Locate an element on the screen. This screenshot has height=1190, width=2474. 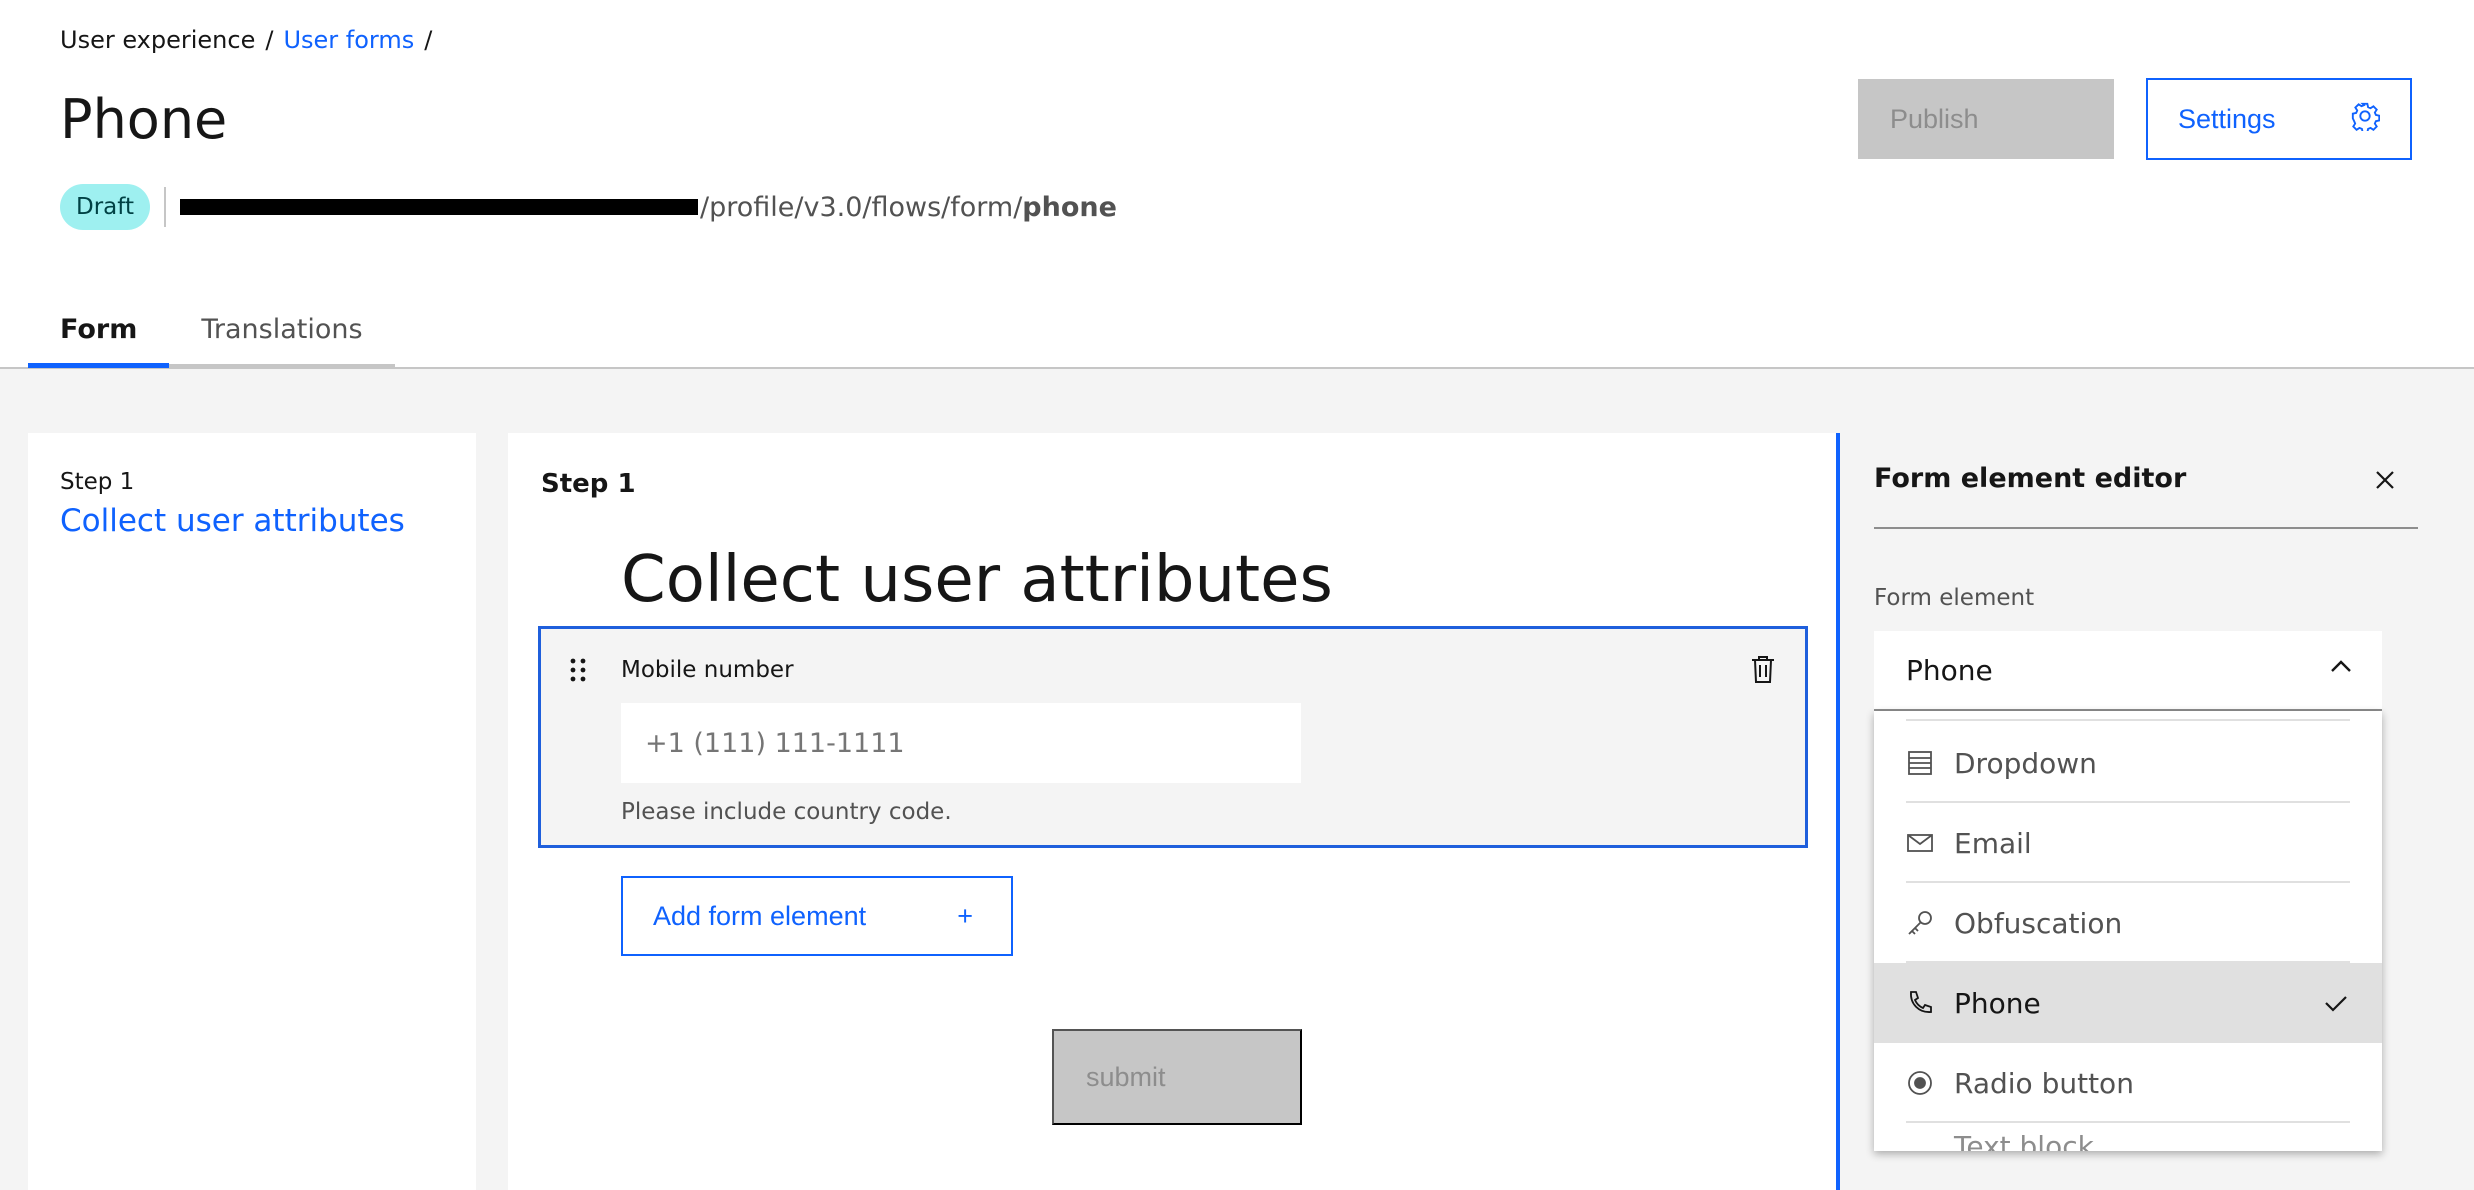
form-step-label: Step 1 is located at coordinates (588, 484).